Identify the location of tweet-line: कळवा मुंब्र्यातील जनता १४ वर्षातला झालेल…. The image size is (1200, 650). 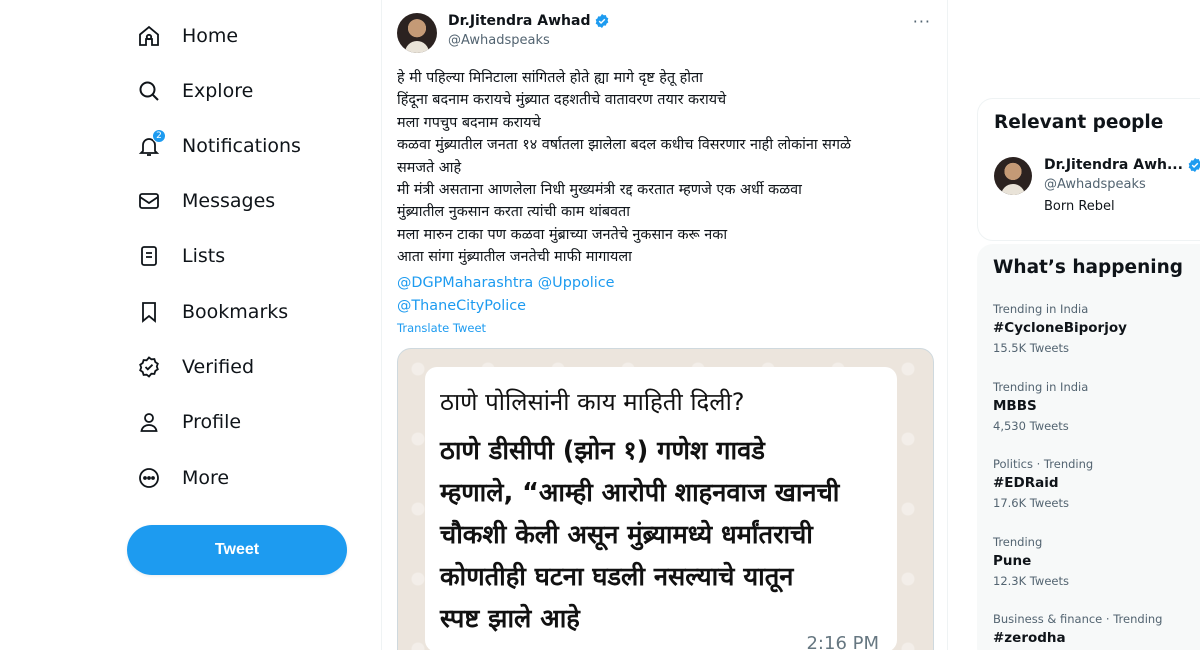
(624, 145).